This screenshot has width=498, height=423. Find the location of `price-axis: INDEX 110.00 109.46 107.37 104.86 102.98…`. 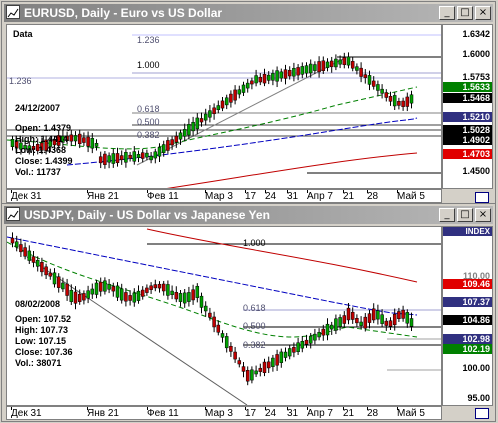

price-axis: INDEX 110.00 109.46 107.37 104.86 102.98… is located at coordinates (467, 316).